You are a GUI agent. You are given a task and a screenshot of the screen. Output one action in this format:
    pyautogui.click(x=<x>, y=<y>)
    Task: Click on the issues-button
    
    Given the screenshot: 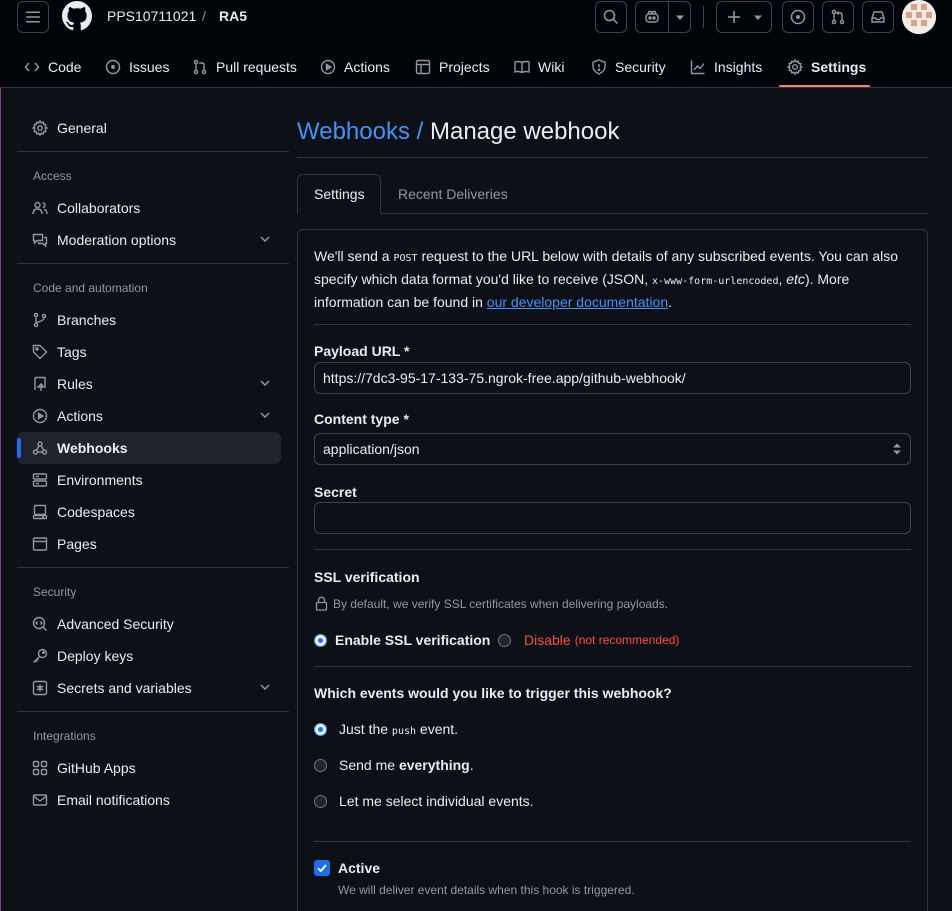 What is the action you would take?
    pyautogui.click(x=798, y=17)
    